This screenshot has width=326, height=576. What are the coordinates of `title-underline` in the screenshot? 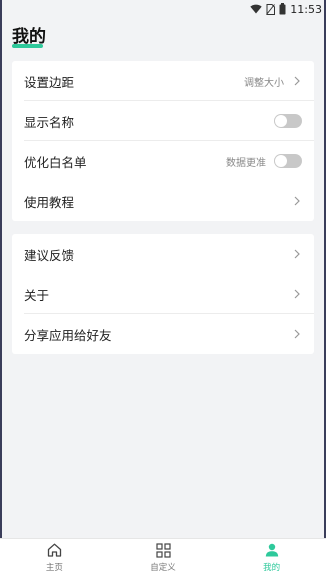 It's located at (27, 46).